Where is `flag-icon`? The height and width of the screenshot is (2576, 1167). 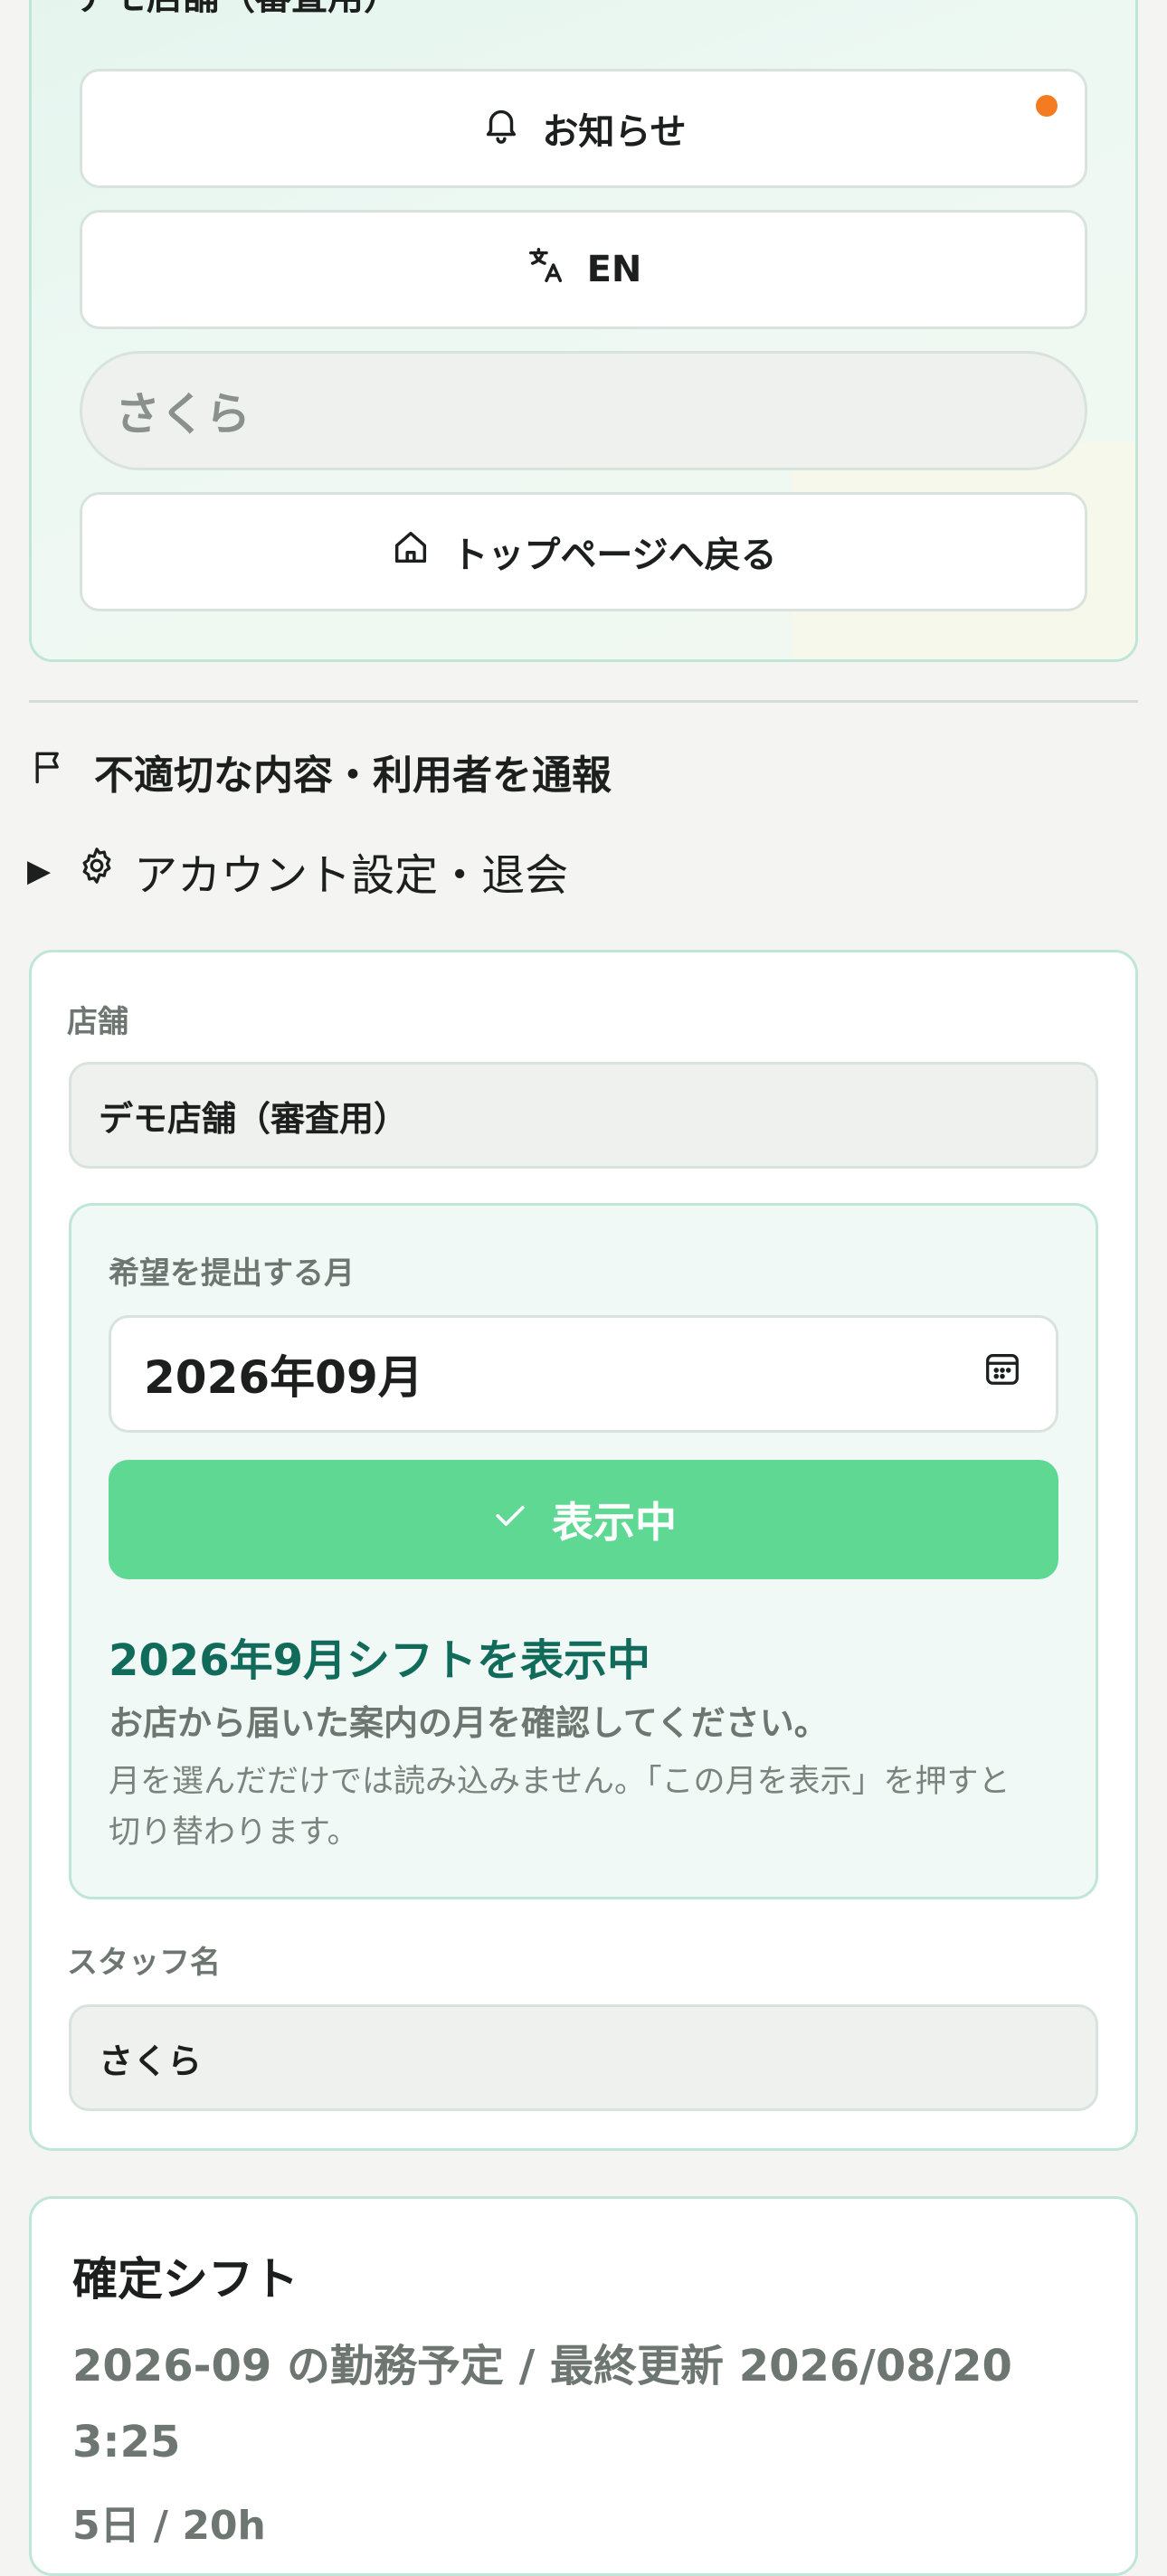
flag-icon is located at coordinates (49, 772).